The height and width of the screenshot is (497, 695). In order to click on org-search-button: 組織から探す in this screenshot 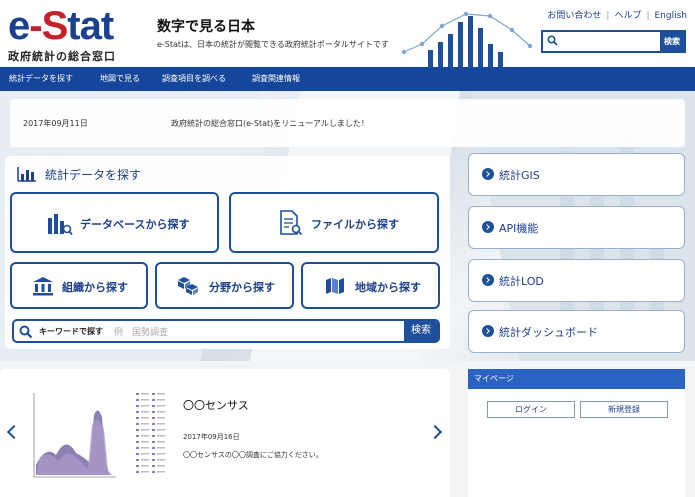, I will do `click(79, 285)`.